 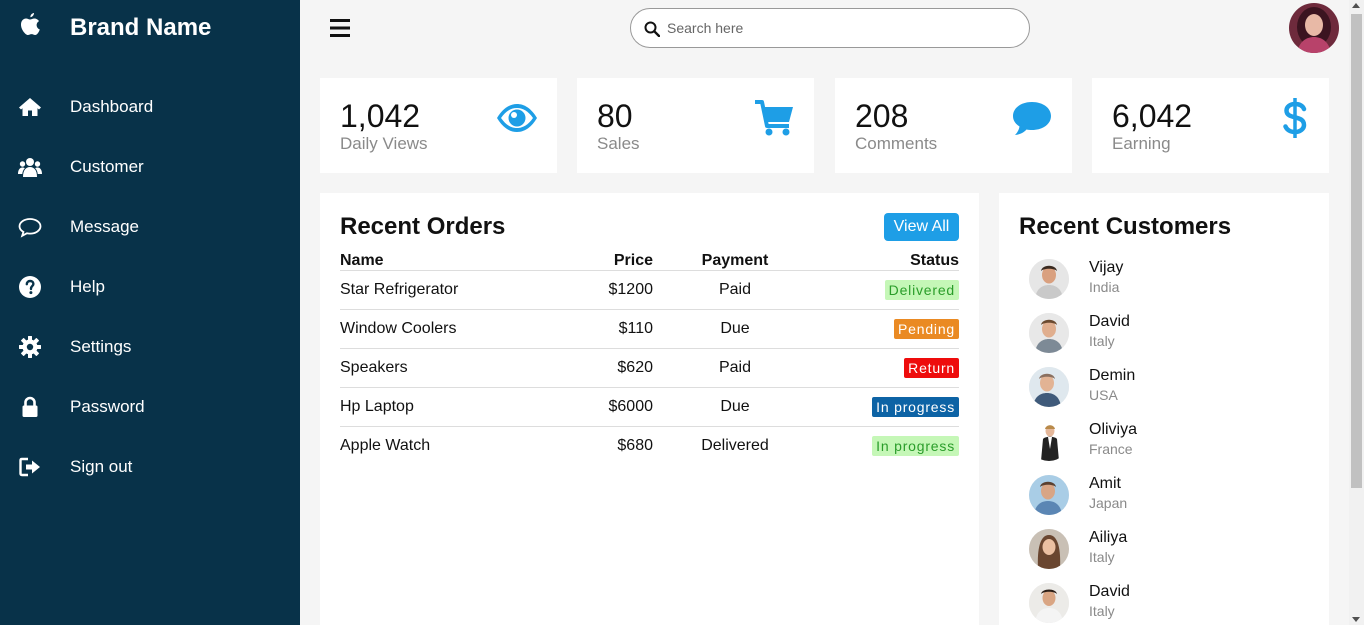 I want to click on table-row: Apple Watch $680 Delivered In progress, so click(x=649, y=445).